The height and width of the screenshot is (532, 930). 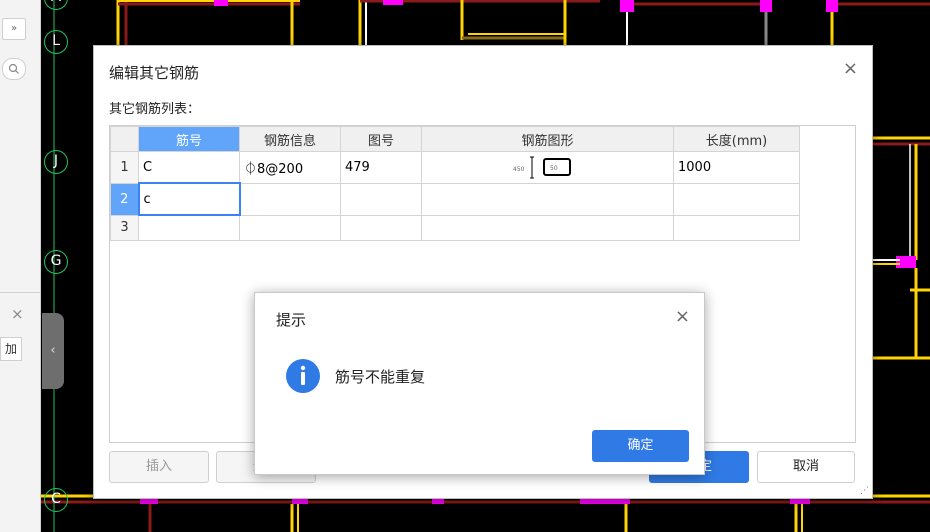 I want to click on chevron-left-icon: ‹, so click(x=53, y=350).